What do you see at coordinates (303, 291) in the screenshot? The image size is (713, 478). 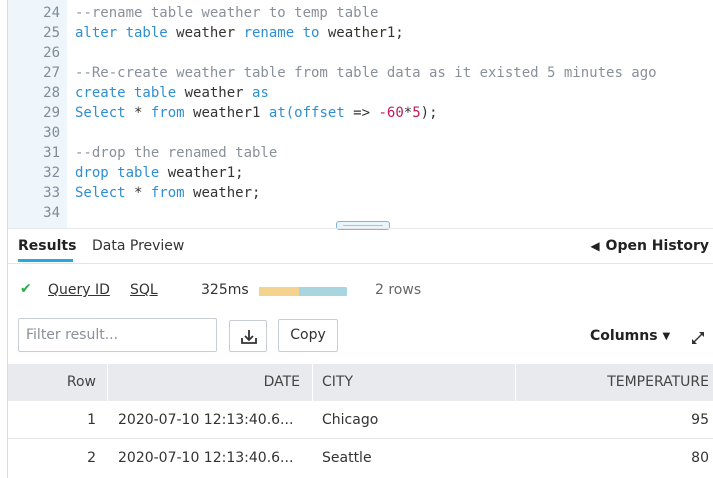 I see `duration-bar` at bounding box center [303, 291].